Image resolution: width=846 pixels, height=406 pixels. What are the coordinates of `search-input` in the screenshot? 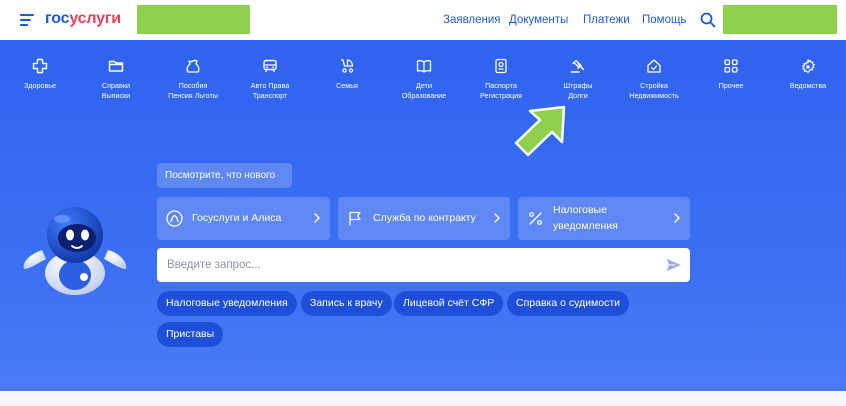 It's located at (407, 265).